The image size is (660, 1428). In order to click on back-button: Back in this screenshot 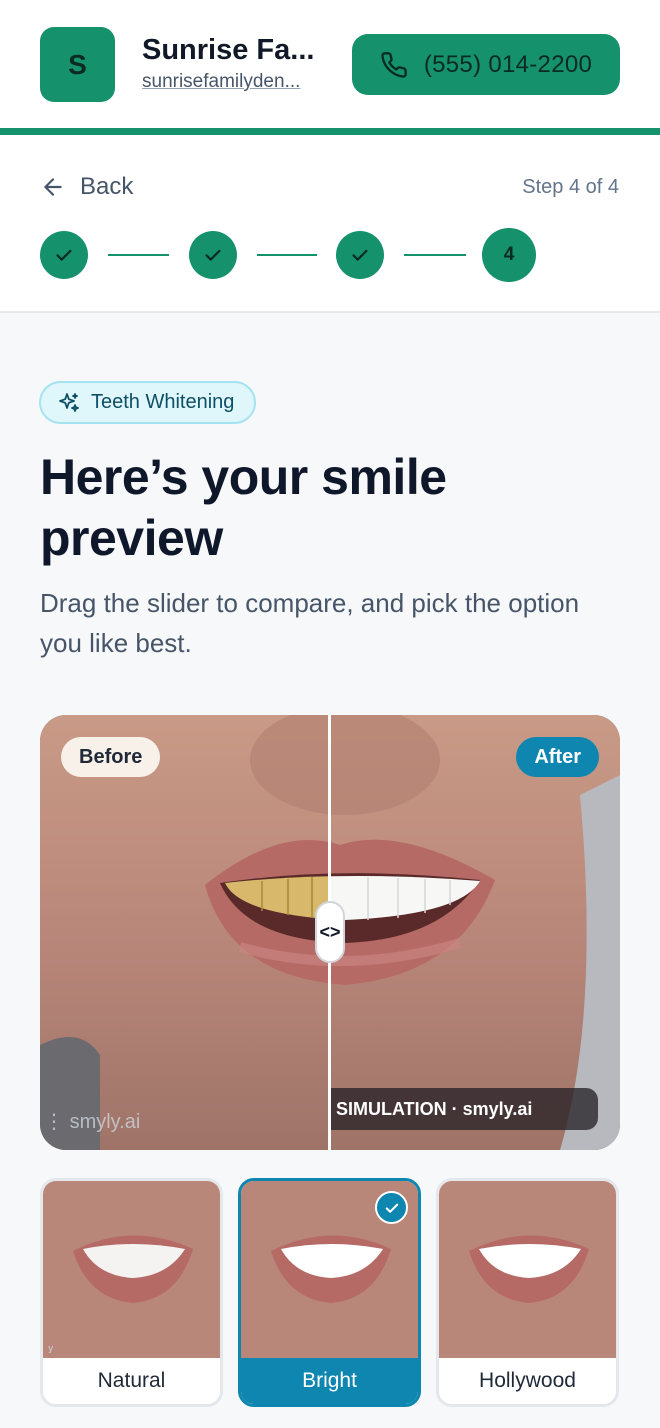, I will do `click(86, 187)`.